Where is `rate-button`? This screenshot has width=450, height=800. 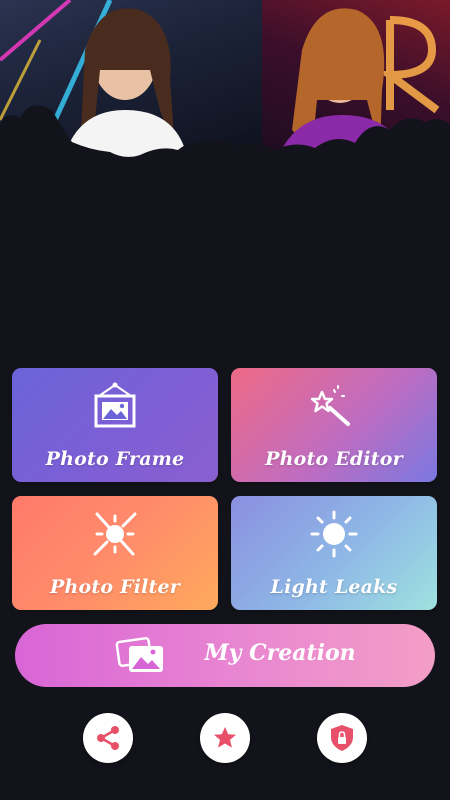
rate-button is located at coordinates (225, 738).